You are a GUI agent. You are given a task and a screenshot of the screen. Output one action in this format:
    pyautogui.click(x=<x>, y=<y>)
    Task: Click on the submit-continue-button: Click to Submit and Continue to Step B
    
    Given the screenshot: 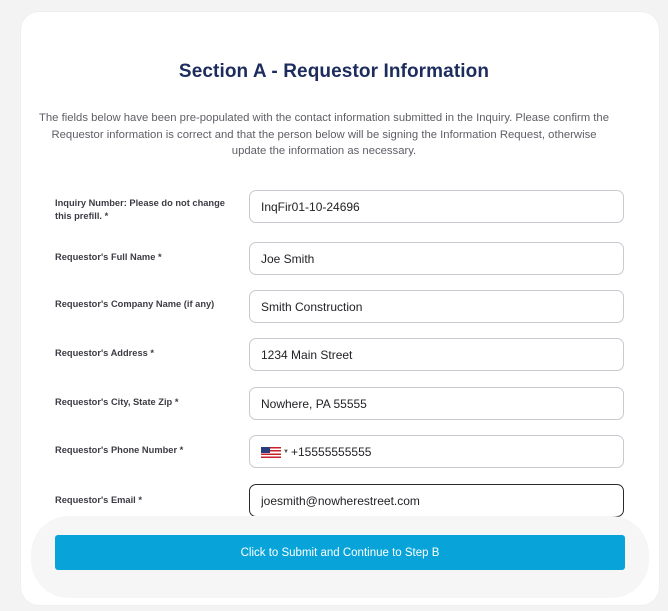 What is the action you would take?
    pyautogui.click(x=340, y=552)
    